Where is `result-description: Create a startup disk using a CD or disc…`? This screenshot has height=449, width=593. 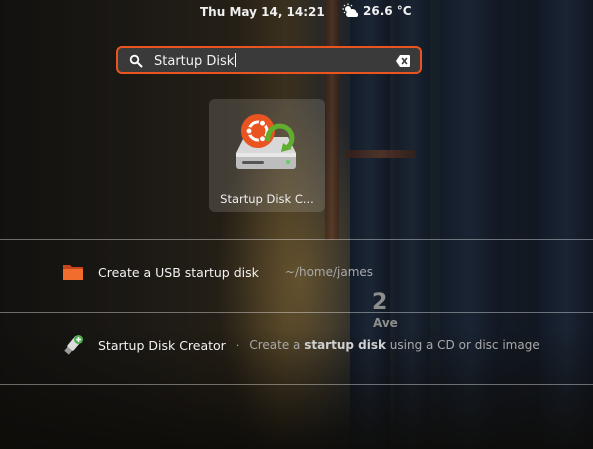
result-description: Create a startup disk using a CD or disc… is located at coordinates (394, 345).